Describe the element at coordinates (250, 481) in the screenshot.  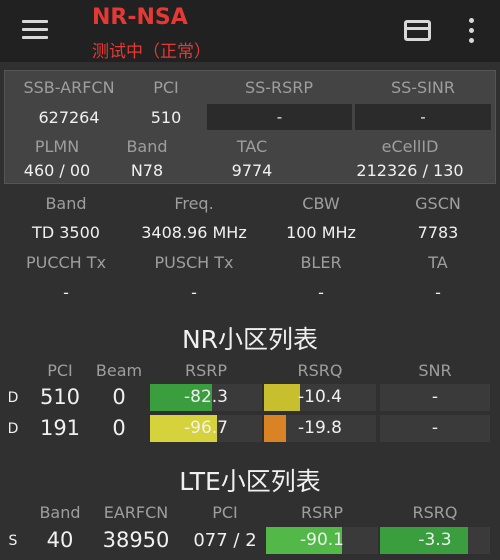
I see `lte-cell-list-title: LTE小区列表` at that location.